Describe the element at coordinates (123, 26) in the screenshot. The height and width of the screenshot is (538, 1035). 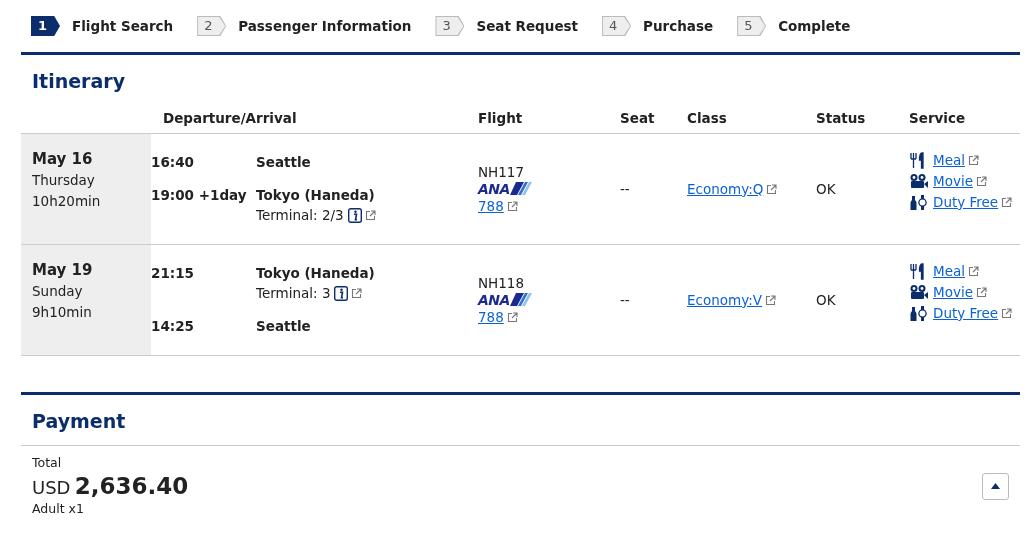
I see `step-label: Flight Search` at that location.